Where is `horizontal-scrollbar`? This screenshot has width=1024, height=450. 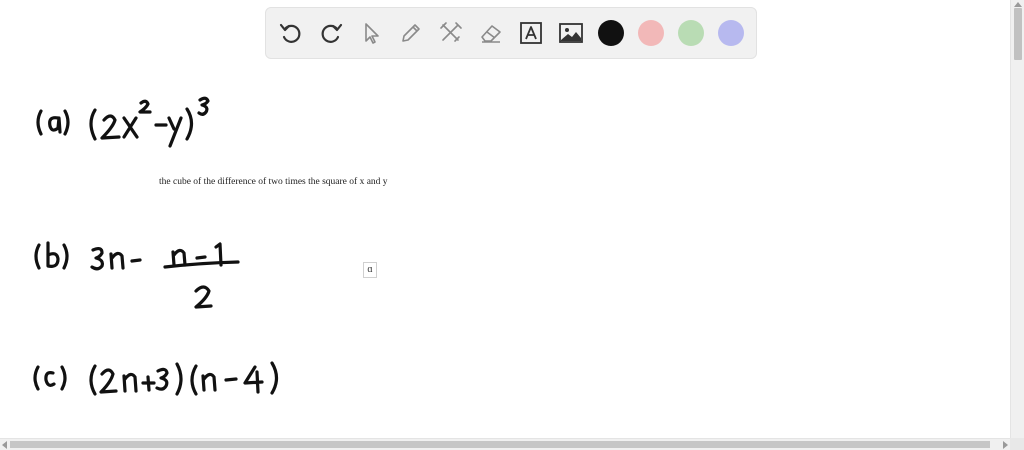 horizontal-scrollbar is located at coordinates (512, 444).